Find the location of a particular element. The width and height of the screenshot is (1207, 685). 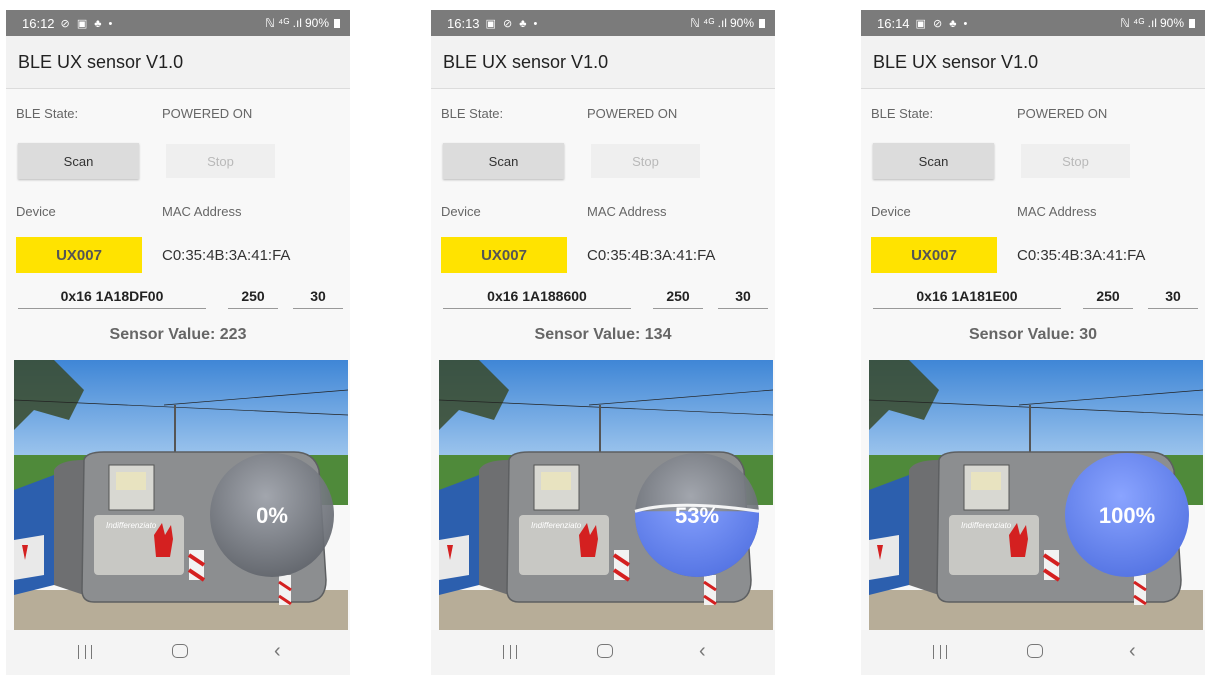

status-time: 16:12 is located at coordinates (38, 23).